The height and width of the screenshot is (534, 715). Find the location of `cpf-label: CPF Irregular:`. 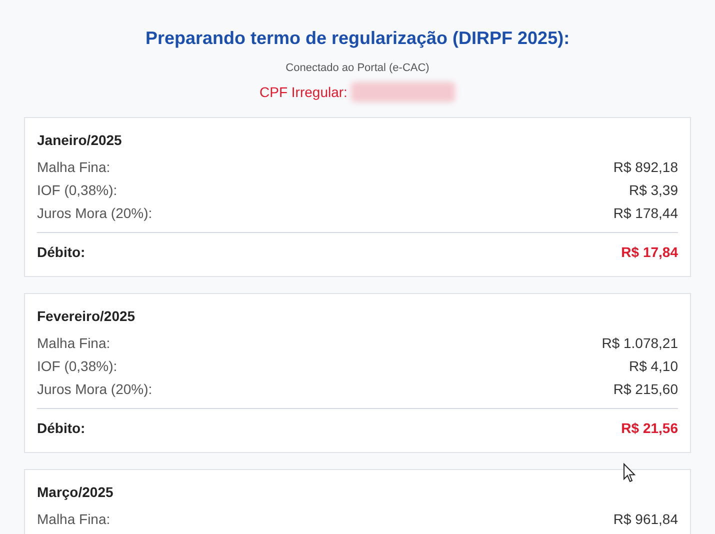

cpf-label: CPF Irregular: is located at coordinates (304, 92).